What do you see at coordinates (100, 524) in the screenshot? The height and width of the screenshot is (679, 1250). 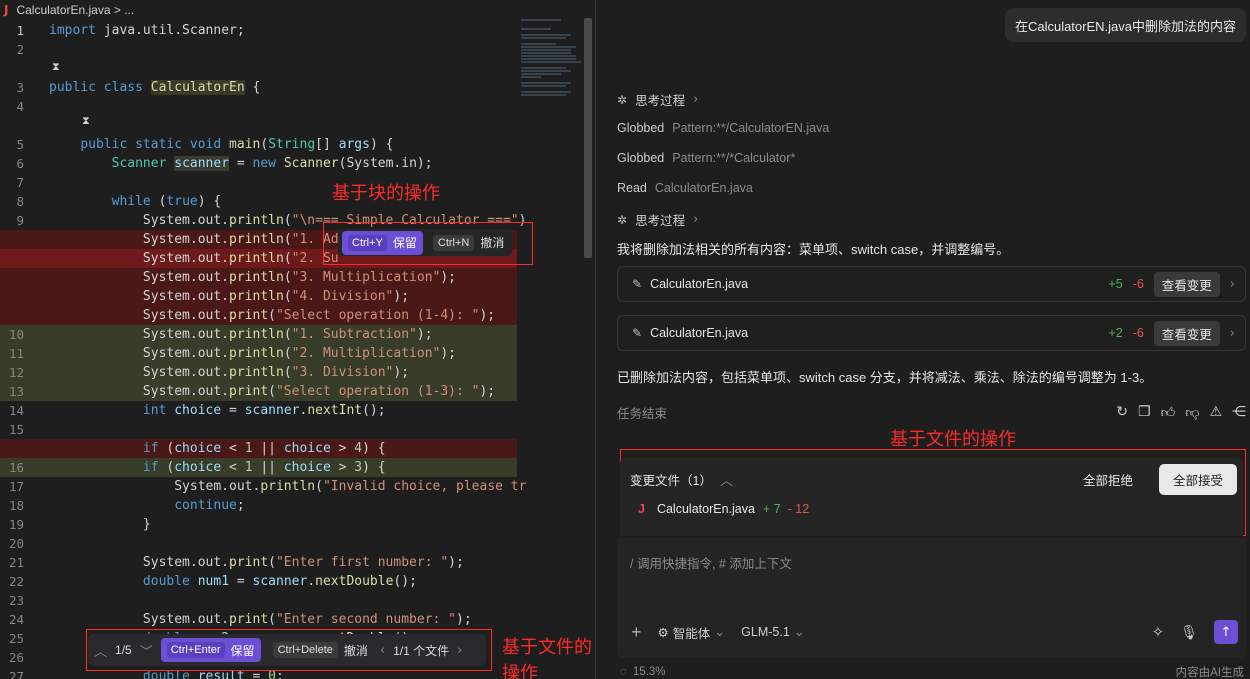 I see `code-text: }` at bounding box center [100, 524].